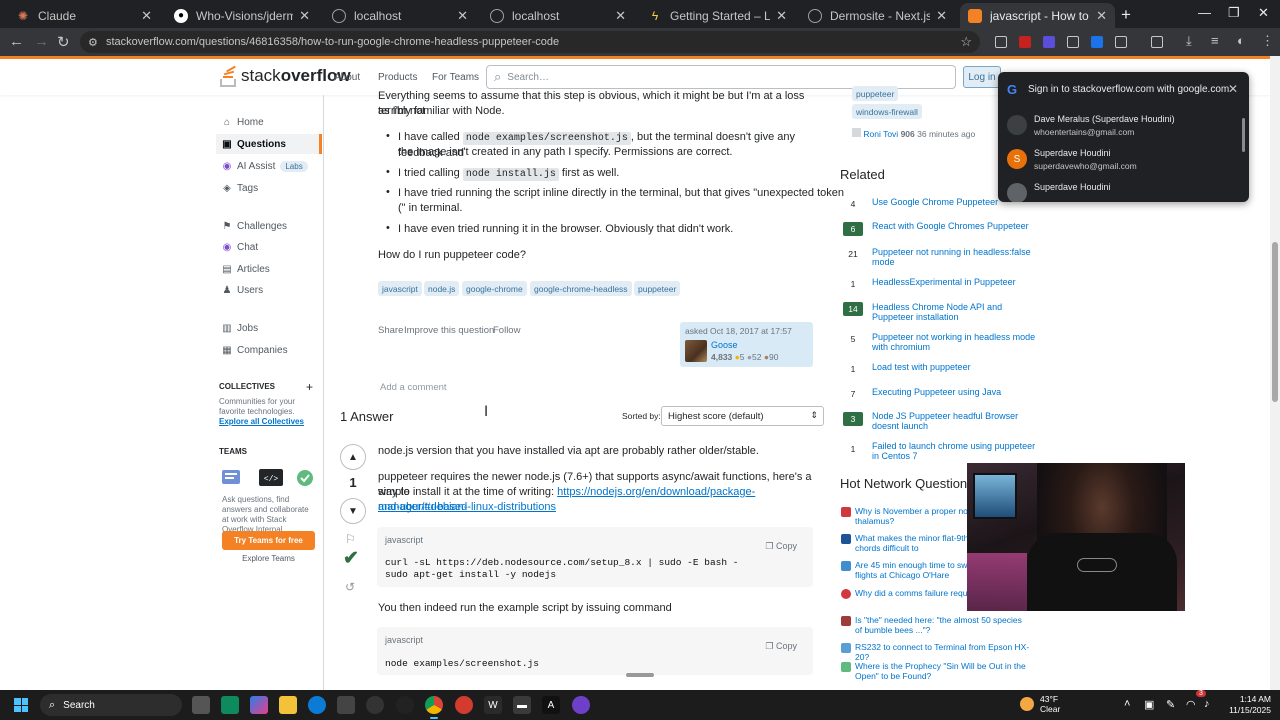 The image size is (1280, 720). Describe the element at coordinates (390, 330) in the screenshot. I see `share-link: Share` at that location.